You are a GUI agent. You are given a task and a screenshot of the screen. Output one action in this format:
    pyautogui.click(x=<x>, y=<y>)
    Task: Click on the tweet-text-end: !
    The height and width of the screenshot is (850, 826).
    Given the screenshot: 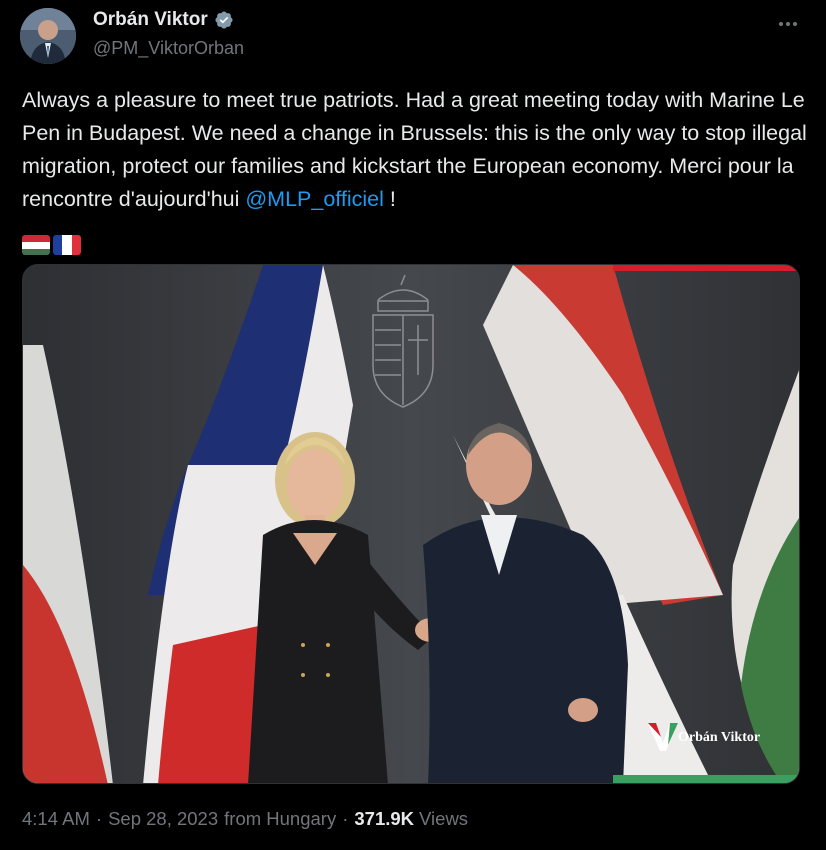 What is the action you would take?
    pyautogui.click(x=389, y=199)
    